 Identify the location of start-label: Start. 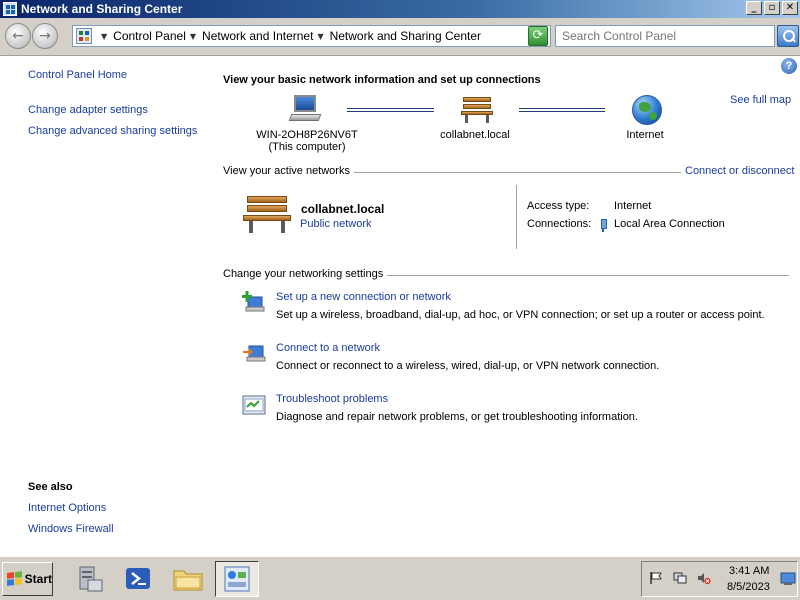
(38, 579).